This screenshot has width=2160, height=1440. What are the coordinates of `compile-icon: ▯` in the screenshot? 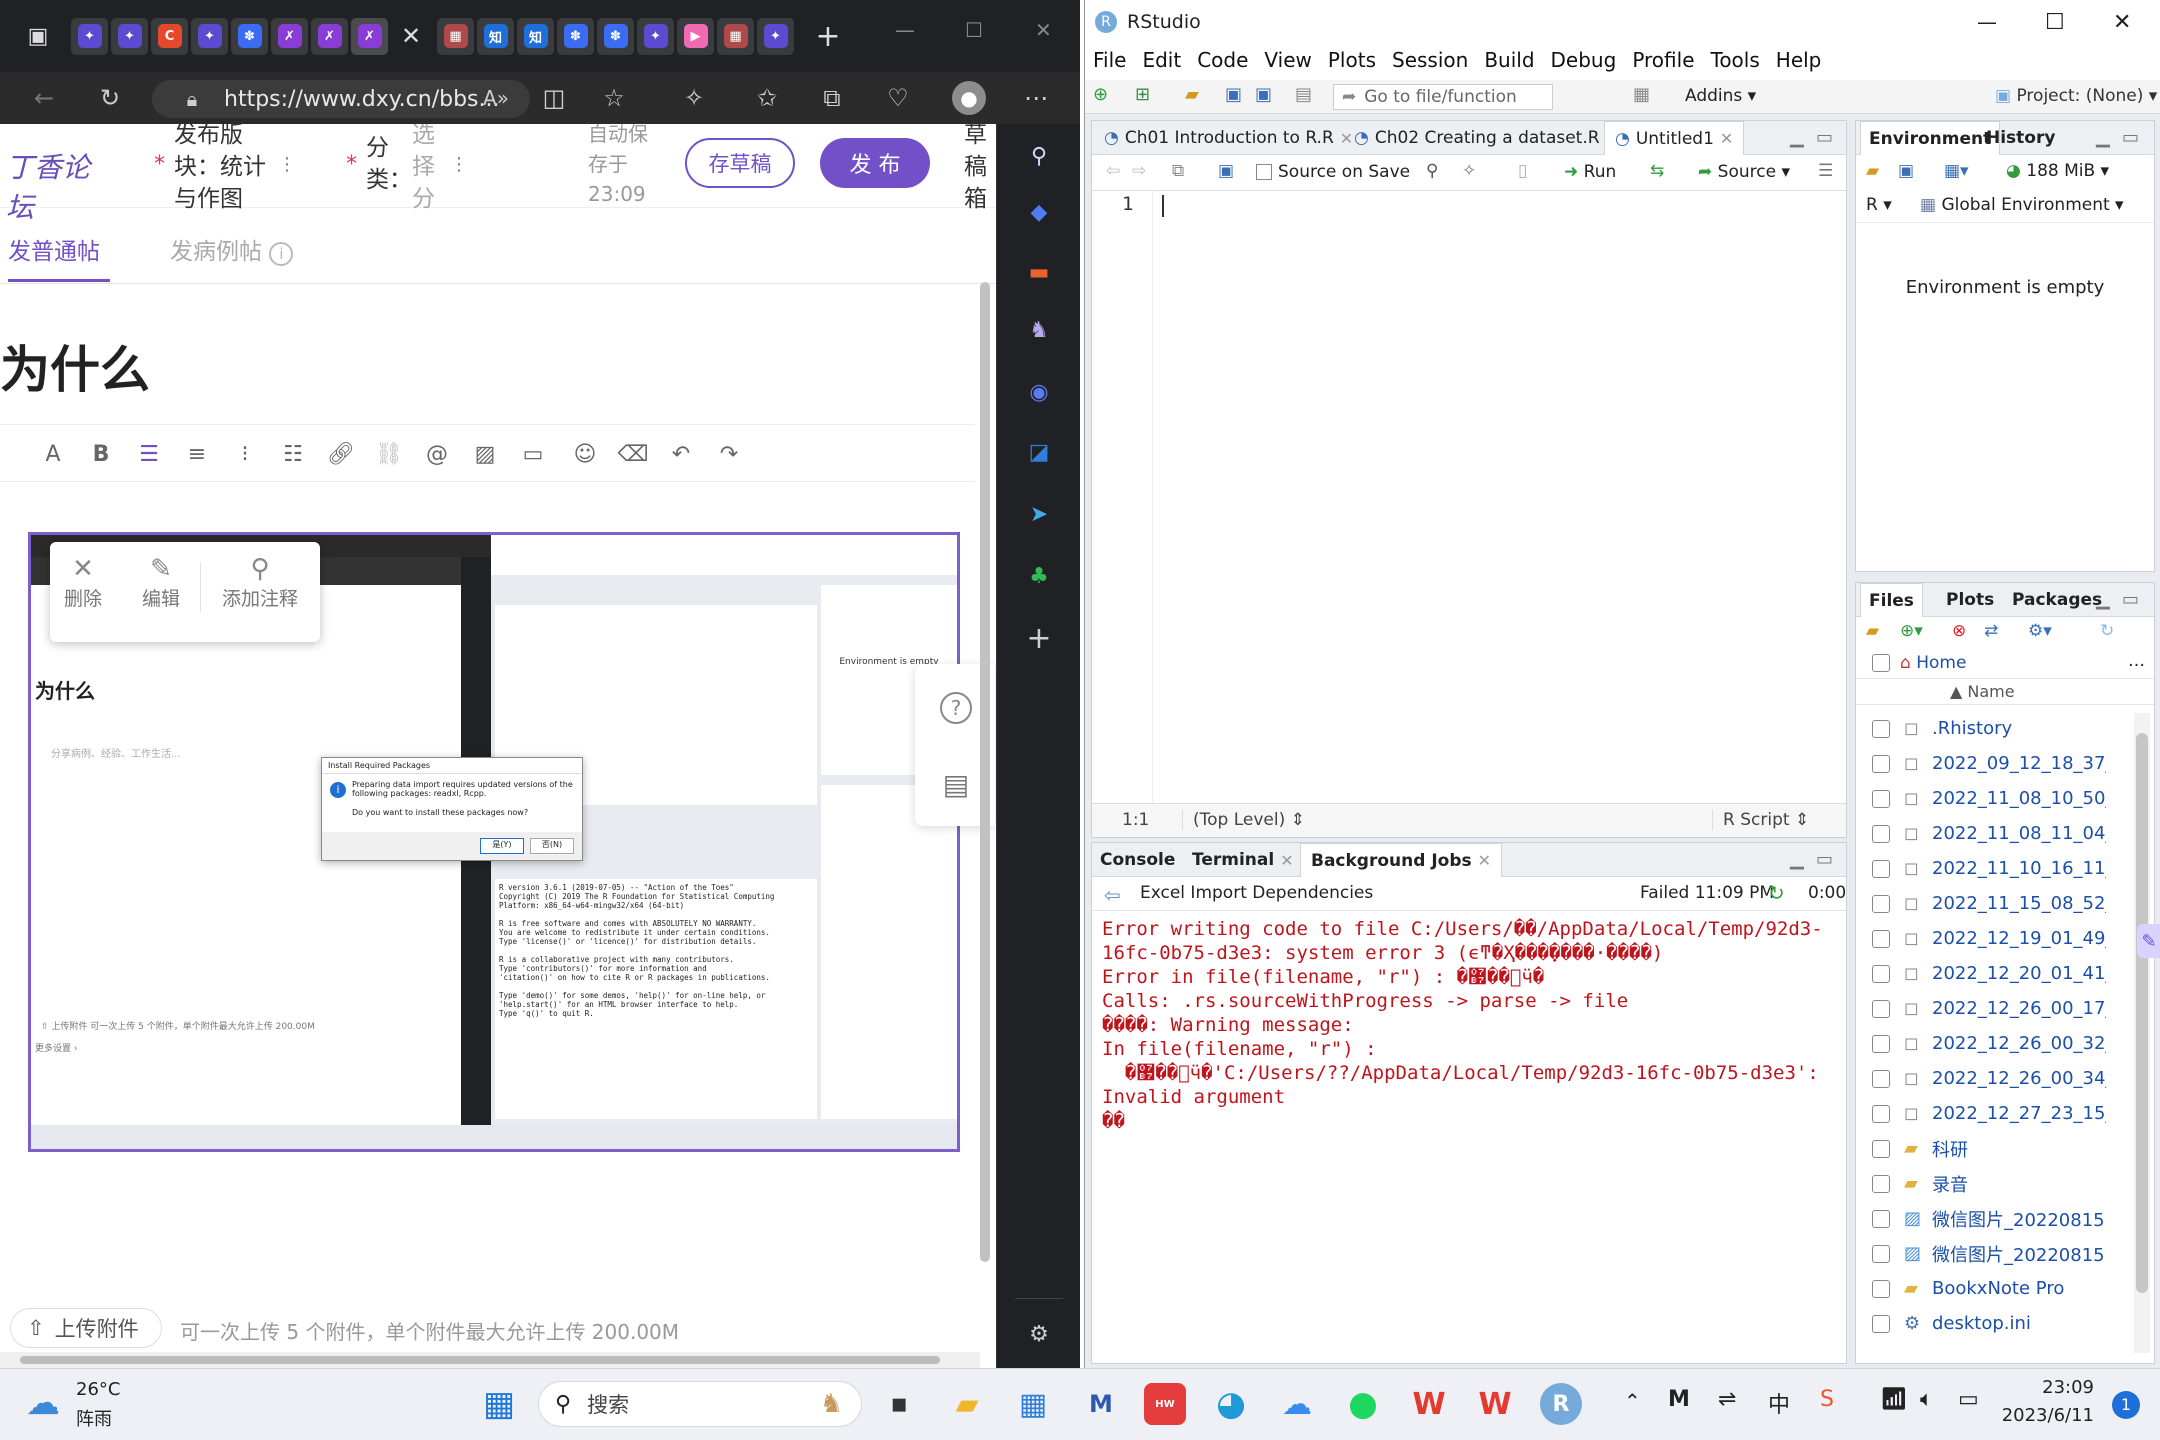 It's located at (1522, 171).